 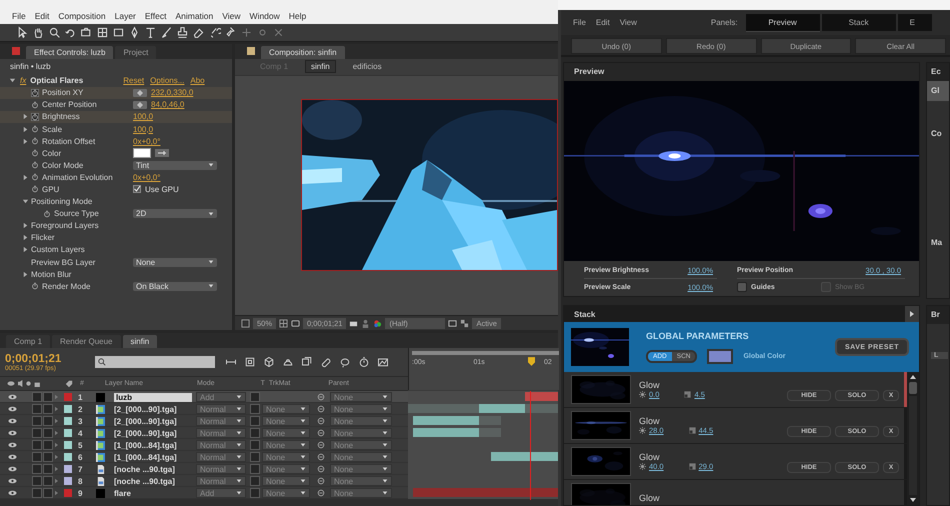 What do you see at coordinates (146, 141) in the screenshot?
I see `property-value: 0x+0,0°` at bounding box center [146, 141].